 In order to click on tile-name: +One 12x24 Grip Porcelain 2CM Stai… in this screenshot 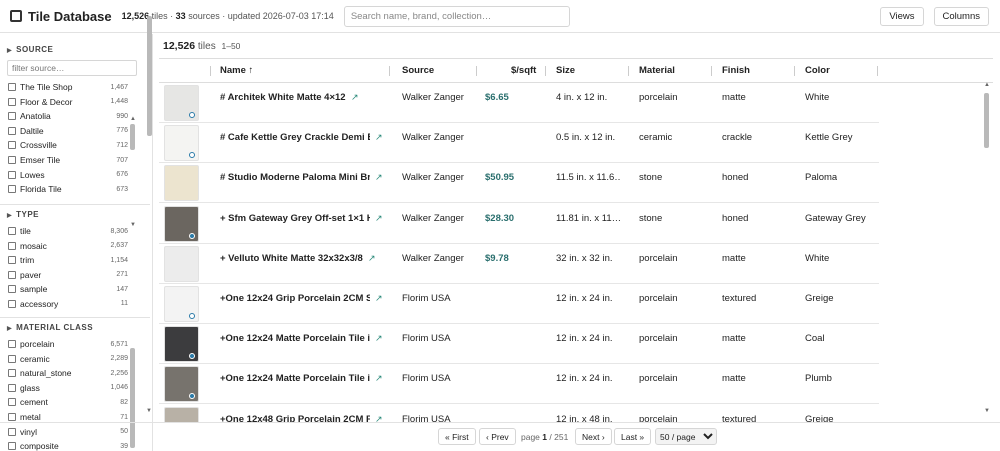, I will do `click(295, 298)`.